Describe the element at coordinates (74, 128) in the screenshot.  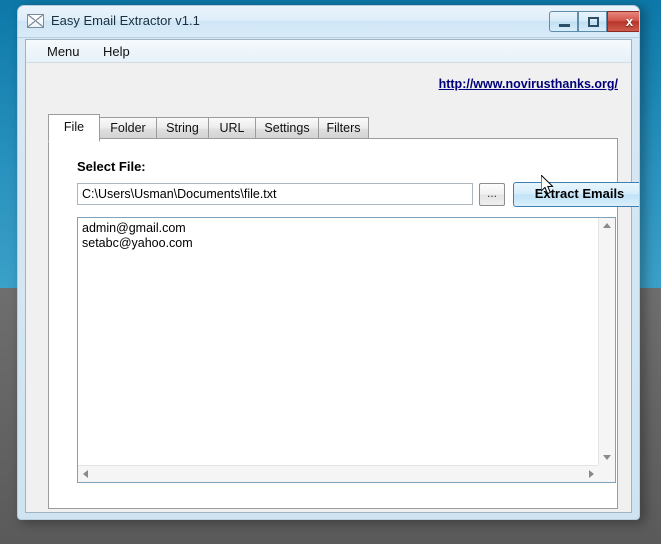
I see `tab-file: File` at that location.